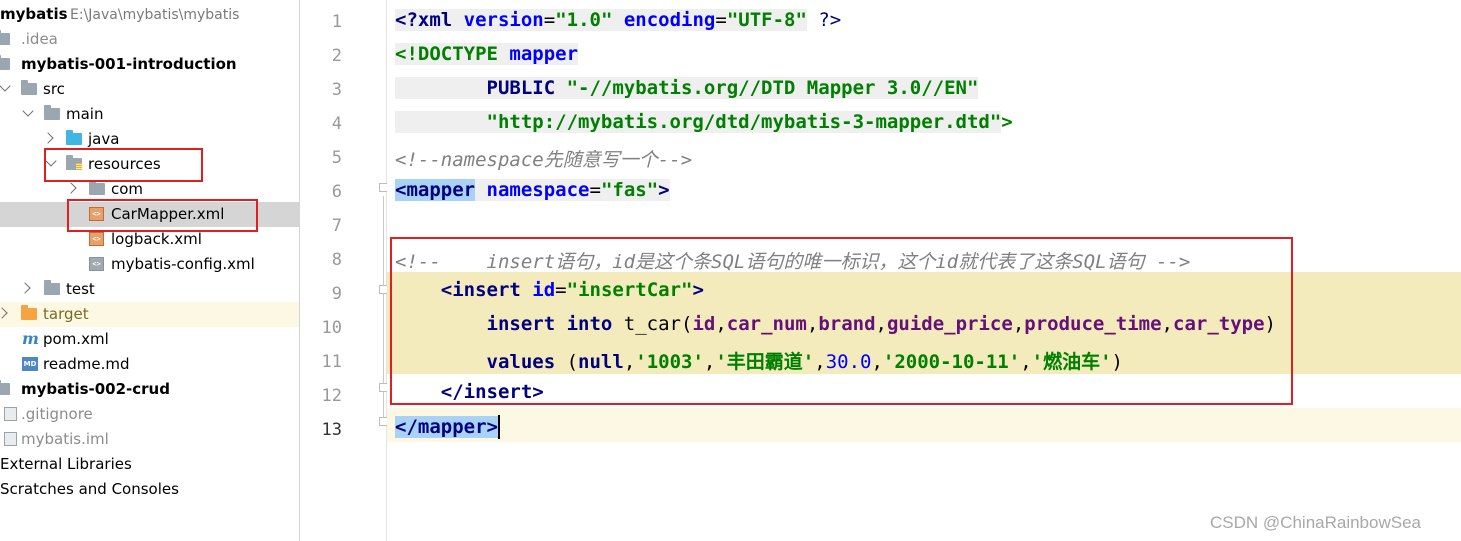 Image resolution: width=1461 pixels, height=541 pixels. Describe the element at coordinates (149, 289) in the screenshot. I see `tree-item-test: test` at that location.